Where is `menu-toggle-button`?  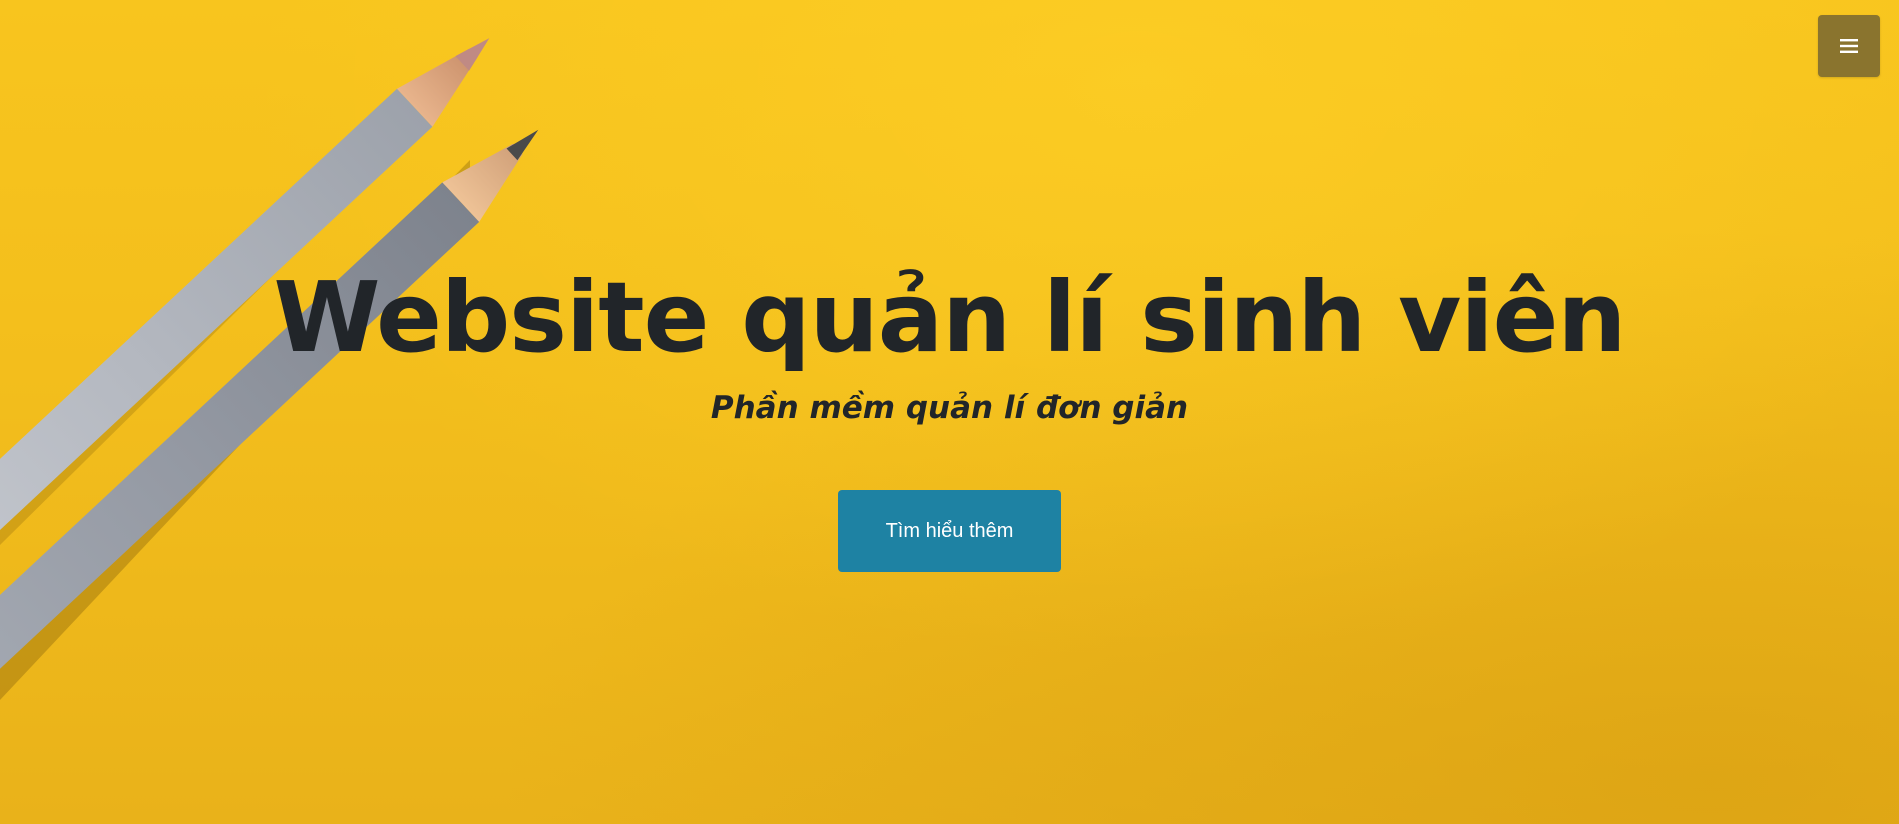 menu-toggle-button is located at coordinates (1849, 46).